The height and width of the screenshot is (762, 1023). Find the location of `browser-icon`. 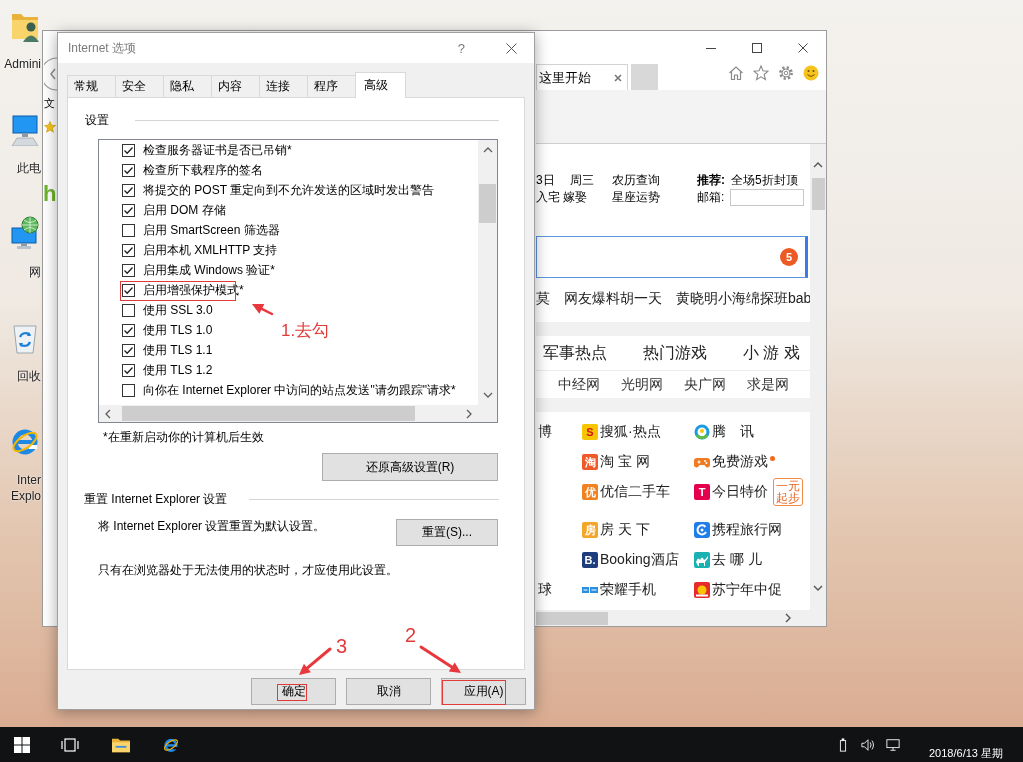

browser-icon is located at coordinates (171, 744).